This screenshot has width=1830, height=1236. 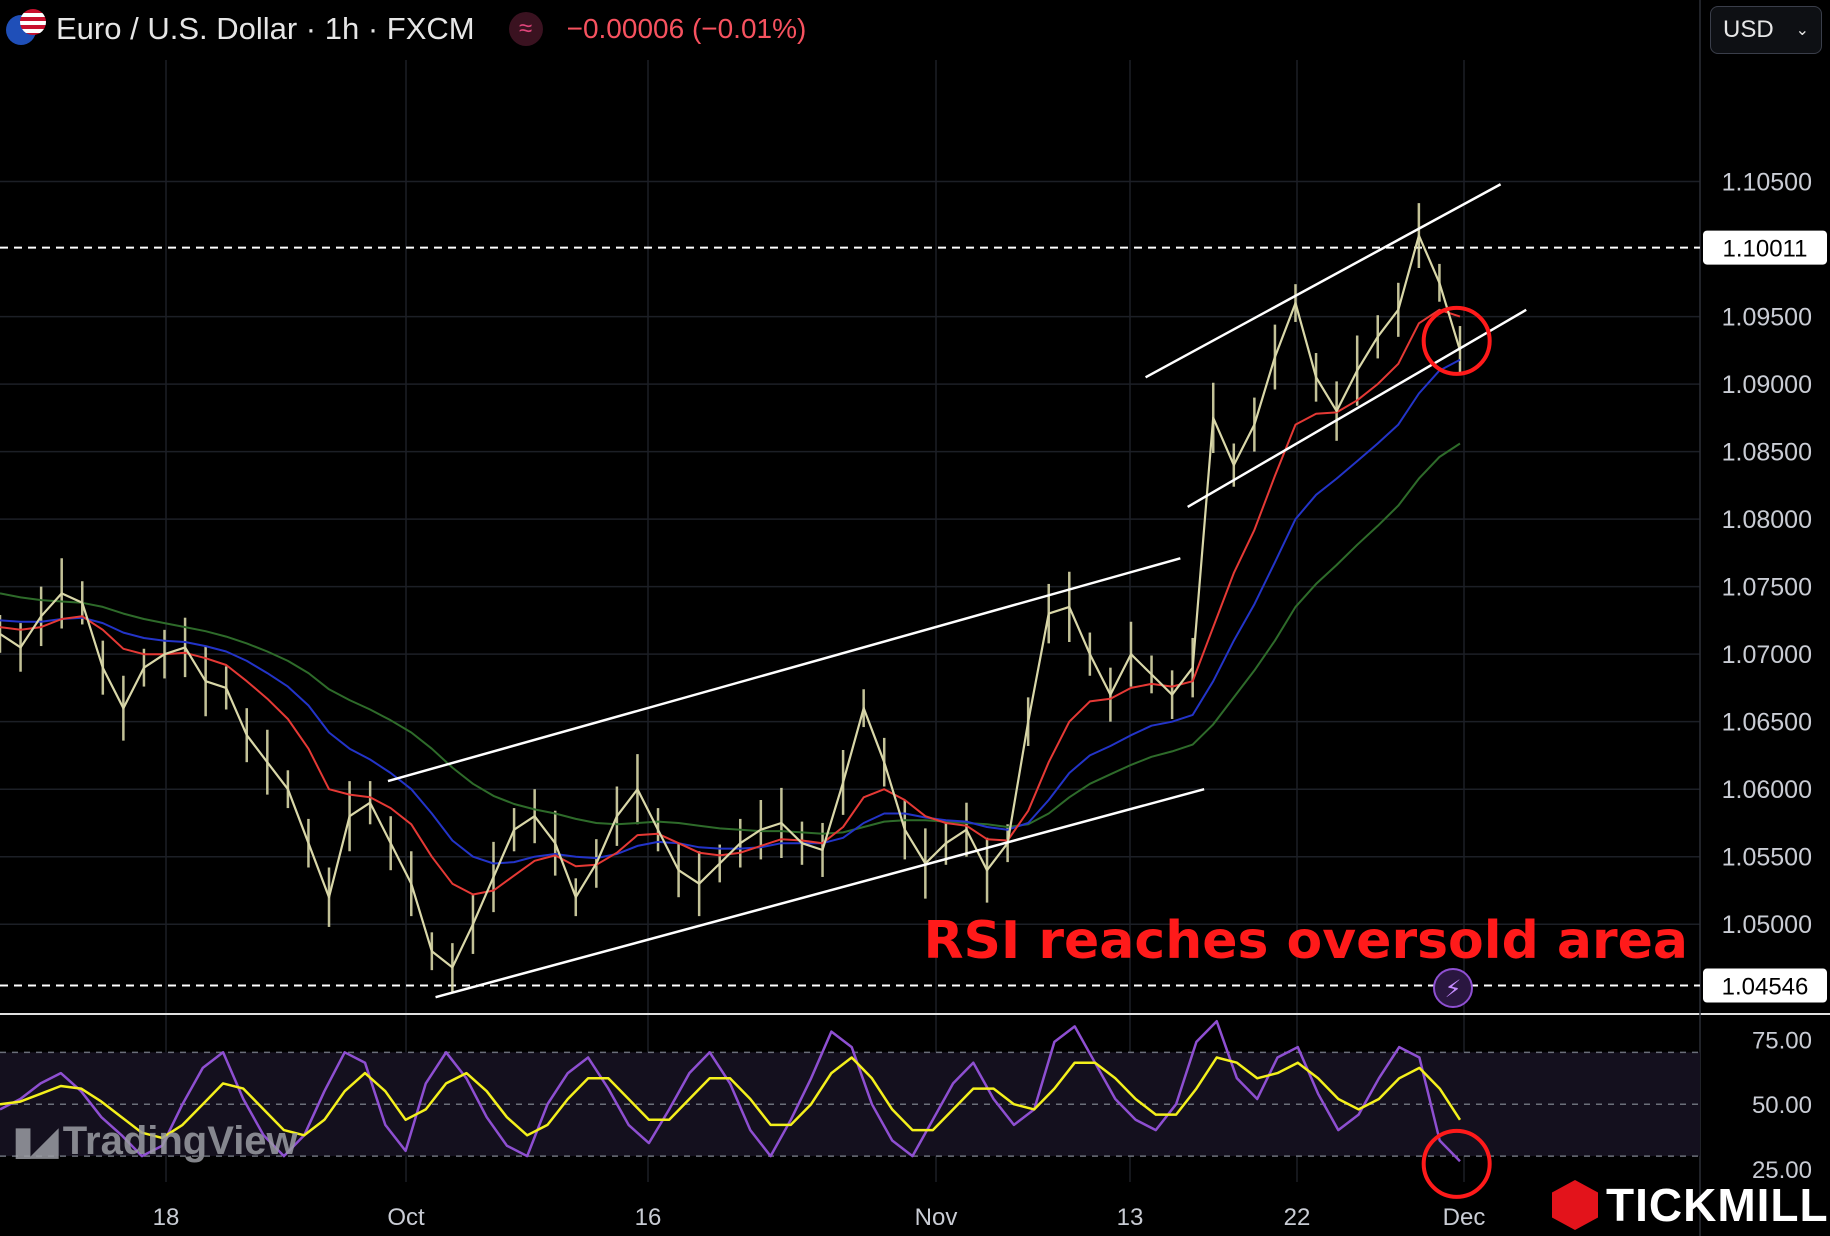 I want to click on y-tick-label: 1.06000, so click(x=1767, y=790).